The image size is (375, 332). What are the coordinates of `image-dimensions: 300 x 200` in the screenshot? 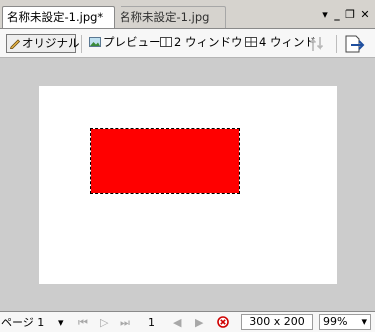 It's located at (277, 322).